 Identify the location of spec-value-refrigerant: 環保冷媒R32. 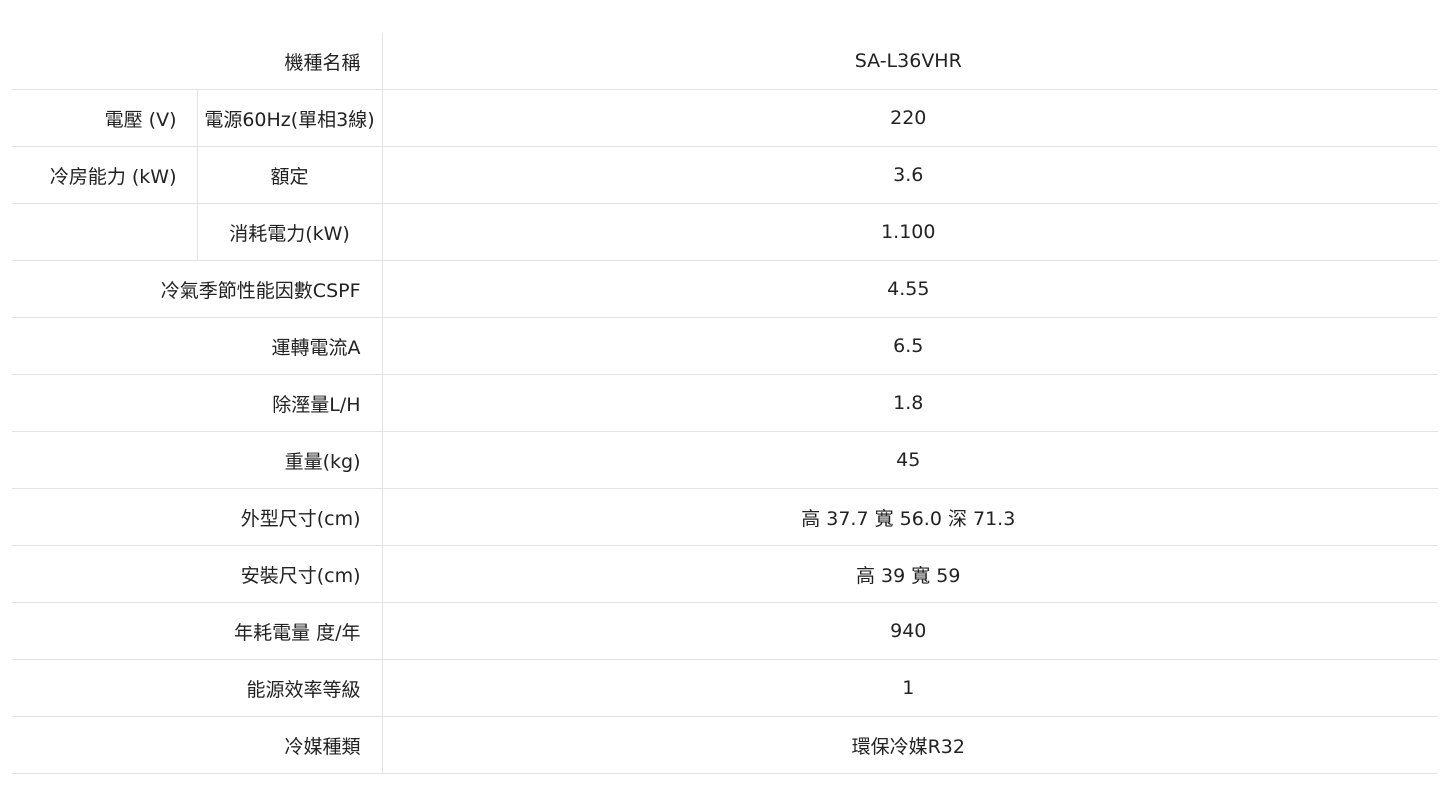
(910, 745).